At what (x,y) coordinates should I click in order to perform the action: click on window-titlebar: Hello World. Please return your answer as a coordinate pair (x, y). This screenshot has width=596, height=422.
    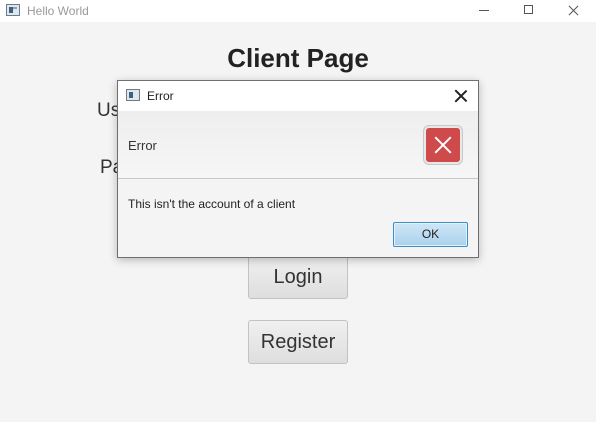
    Looking at the image, I should click on (298, 11).